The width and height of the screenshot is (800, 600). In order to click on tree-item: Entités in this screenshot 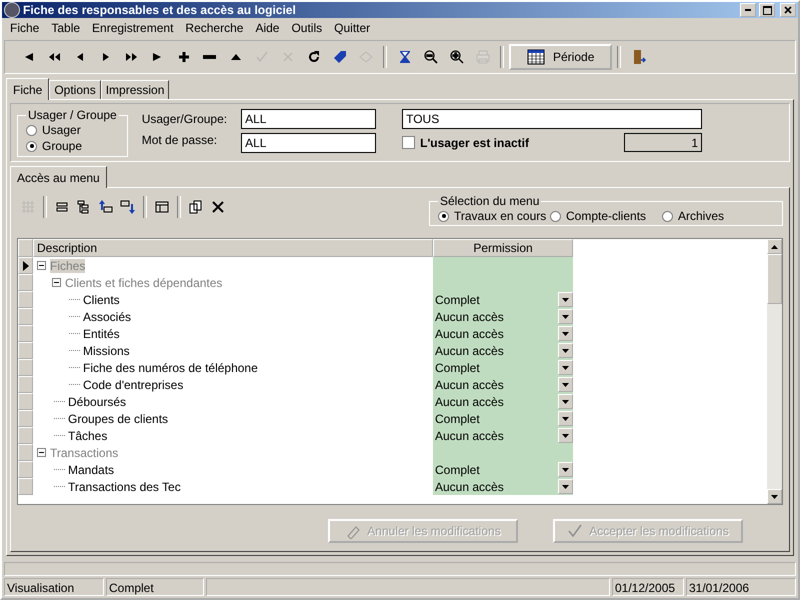, I will do `click(101, 333)`.